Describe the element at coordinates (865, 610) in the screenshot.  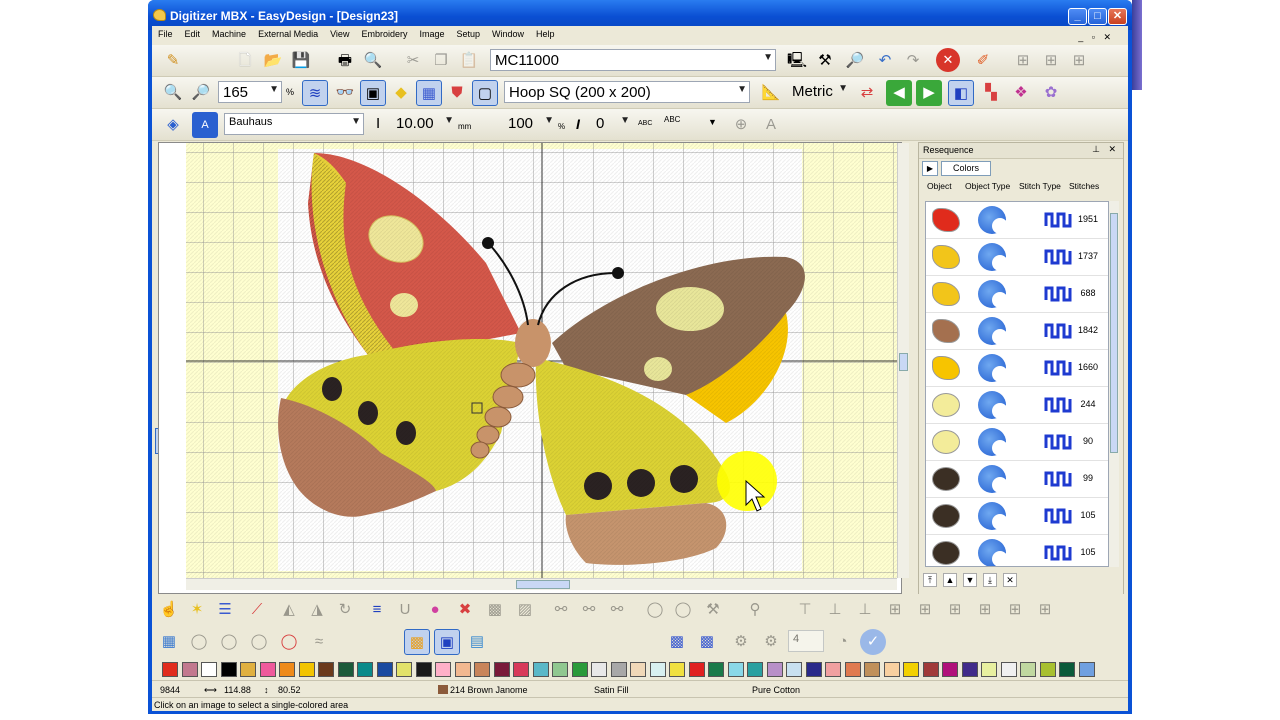
I see `align-bottom-icon: ⊥` at that location.